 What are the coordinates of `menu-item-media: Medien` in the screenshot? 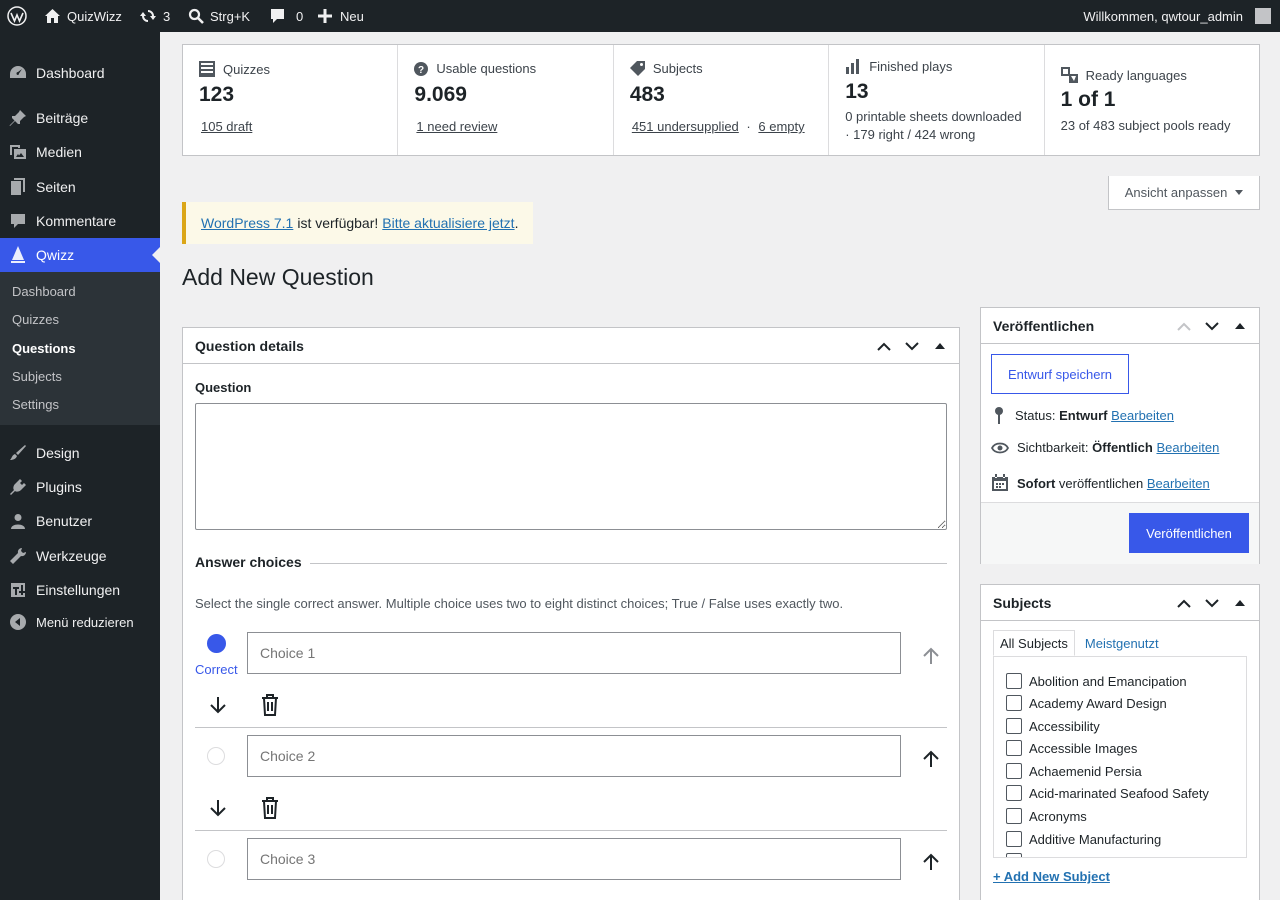 It's located at (80, 152).